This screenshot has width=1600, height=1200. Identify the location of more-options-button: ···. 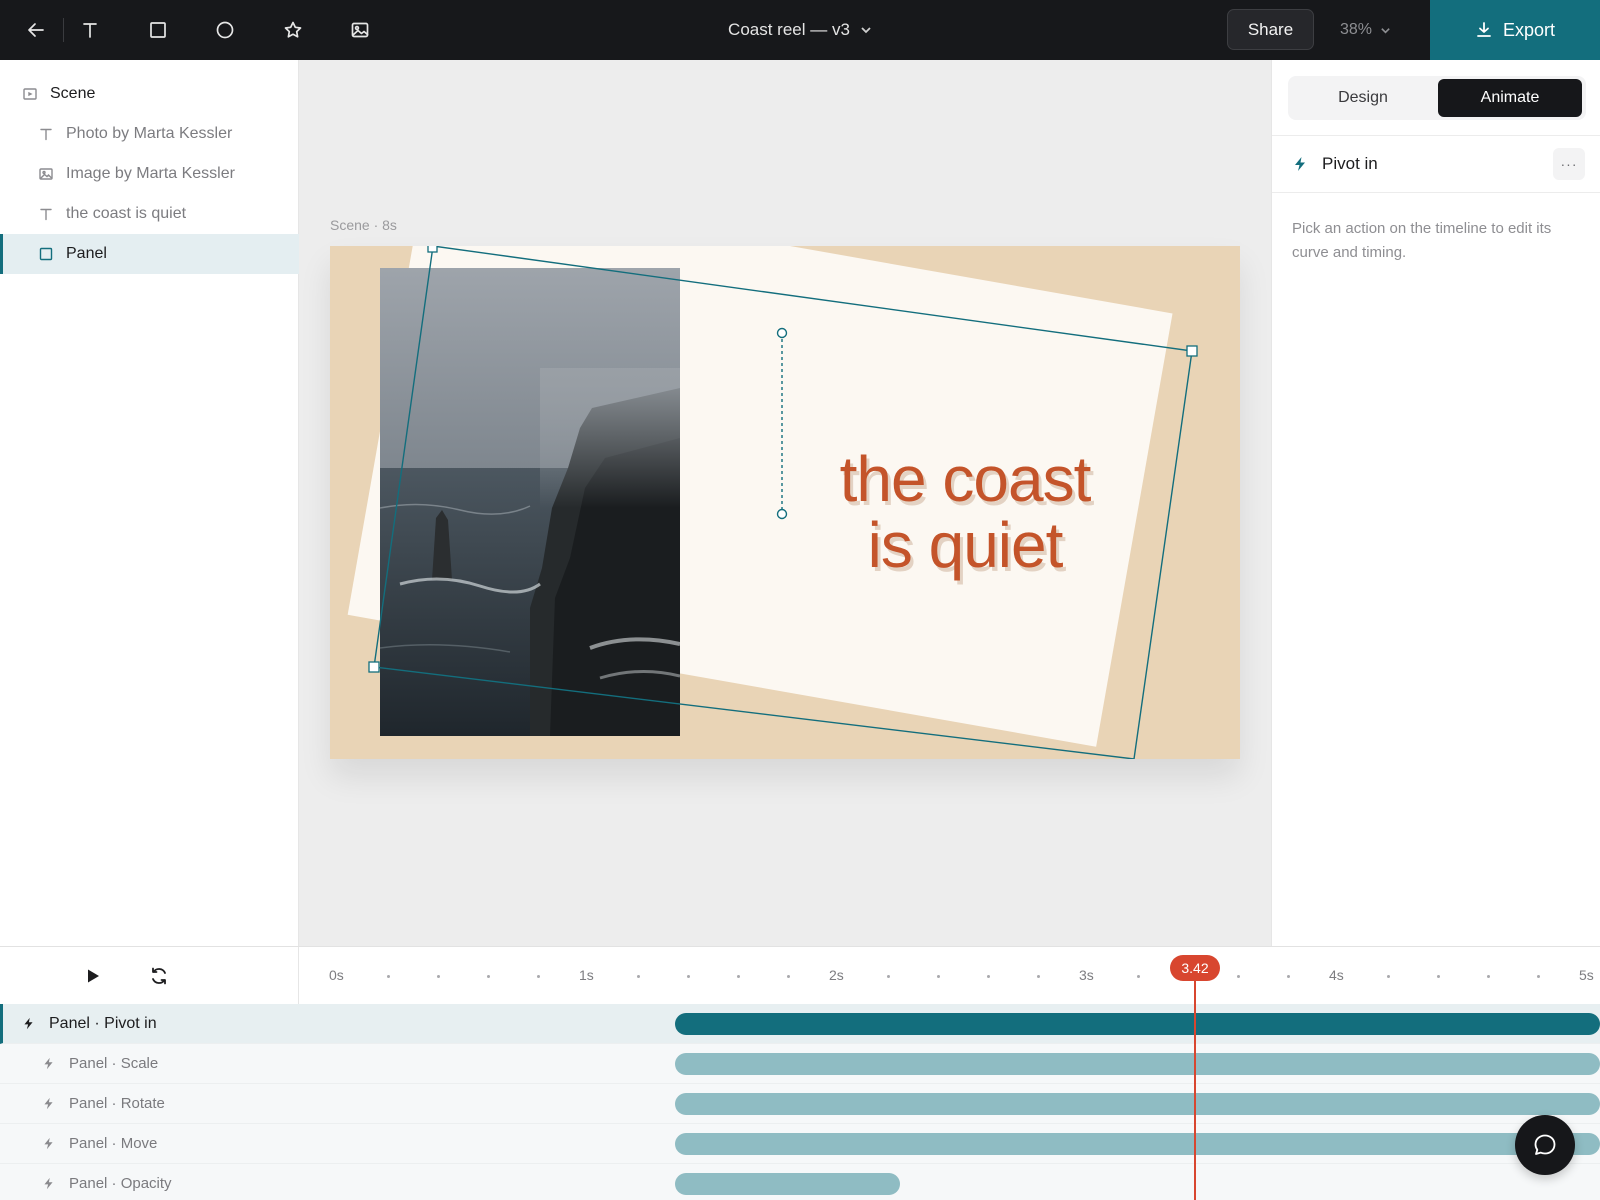
(1569, 164).